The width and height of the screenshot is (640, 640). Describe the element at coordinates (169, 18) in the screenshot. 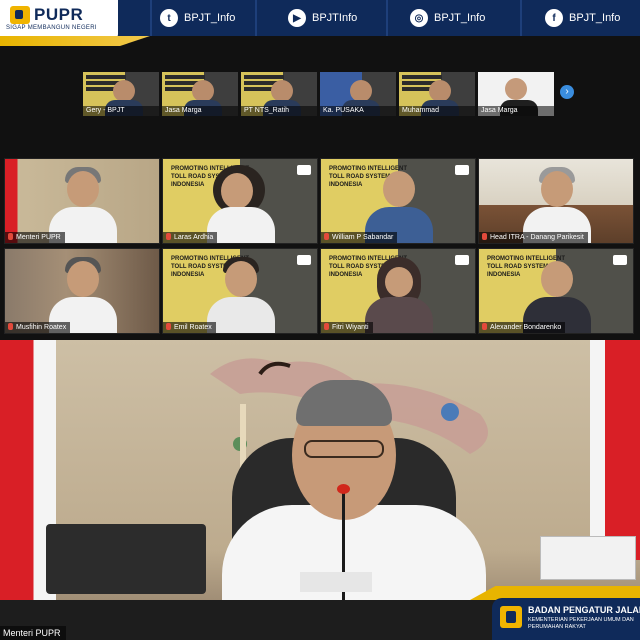

I see `twitter-icon: t` at that location.